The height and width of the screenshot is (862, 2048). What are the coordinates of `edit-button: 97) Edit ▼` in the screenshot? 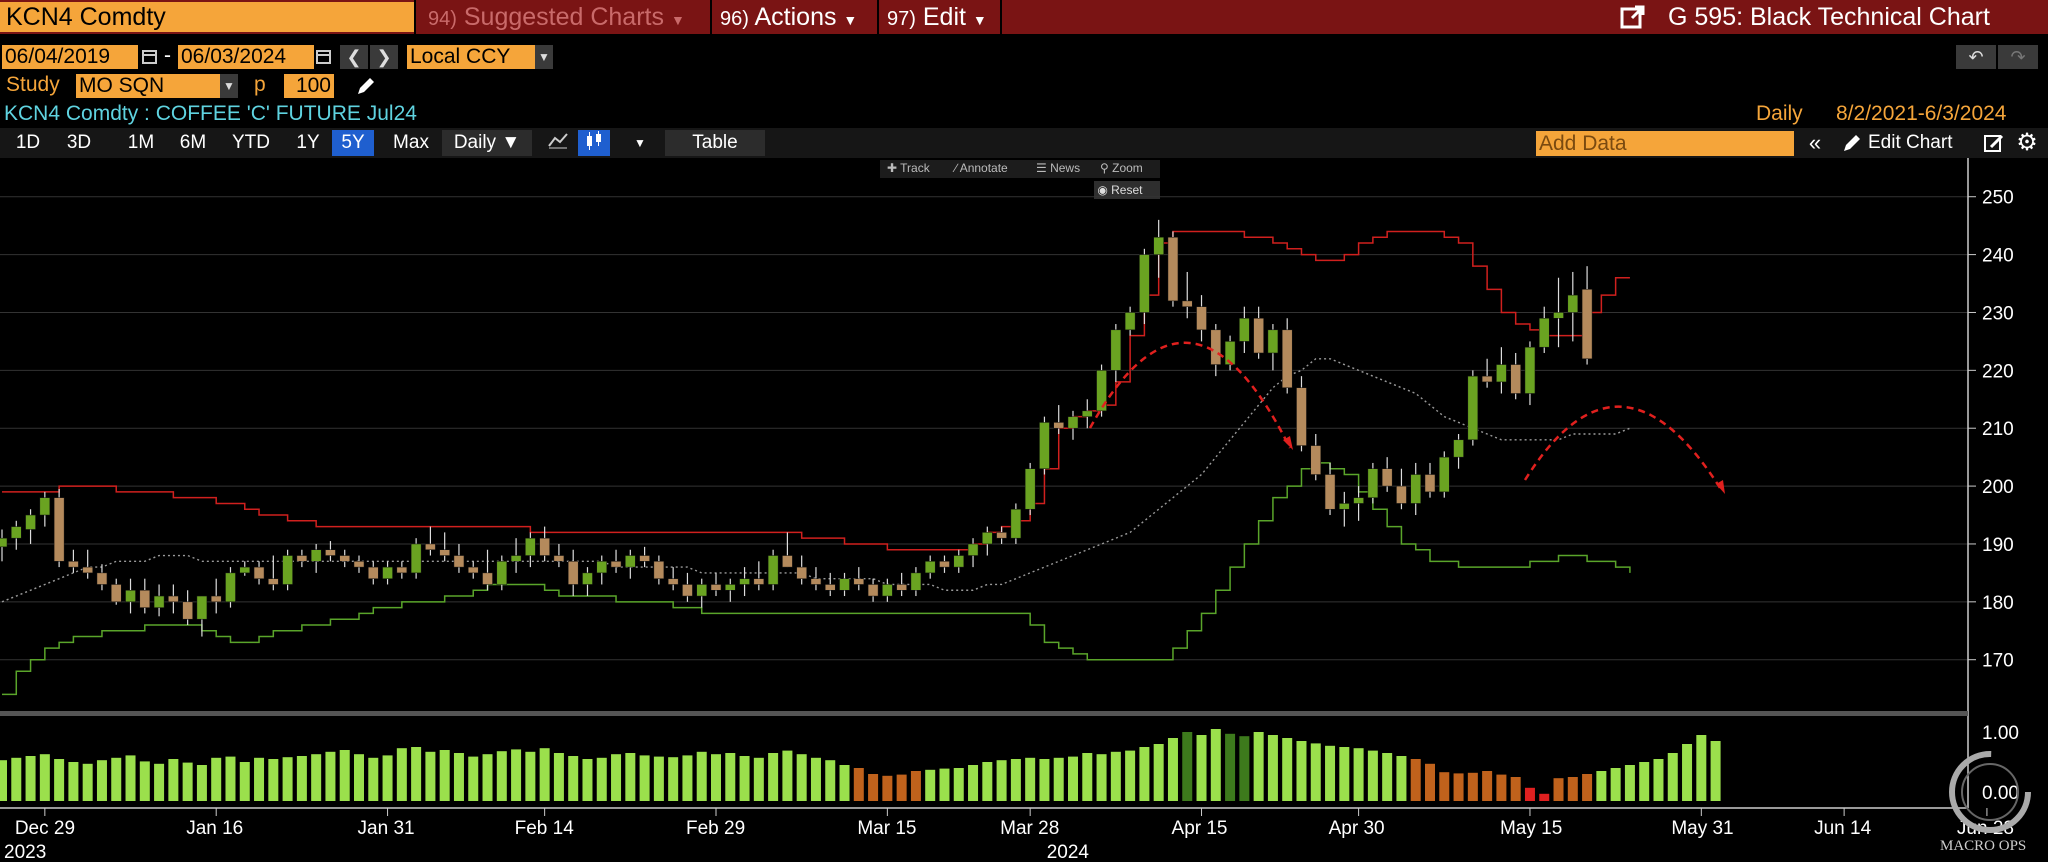 It's located at (937, 17).